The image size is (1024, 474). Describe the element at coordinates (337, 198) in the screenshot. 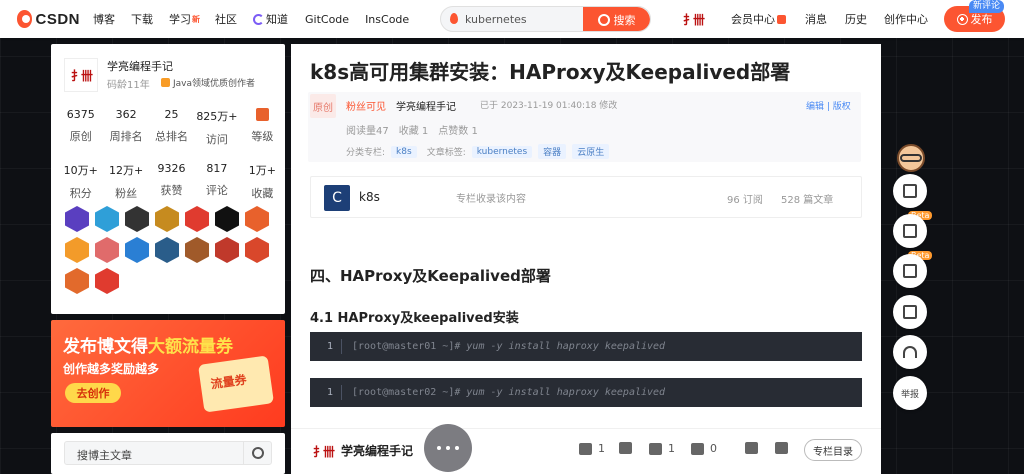

I see `column-icon: C` at that location.